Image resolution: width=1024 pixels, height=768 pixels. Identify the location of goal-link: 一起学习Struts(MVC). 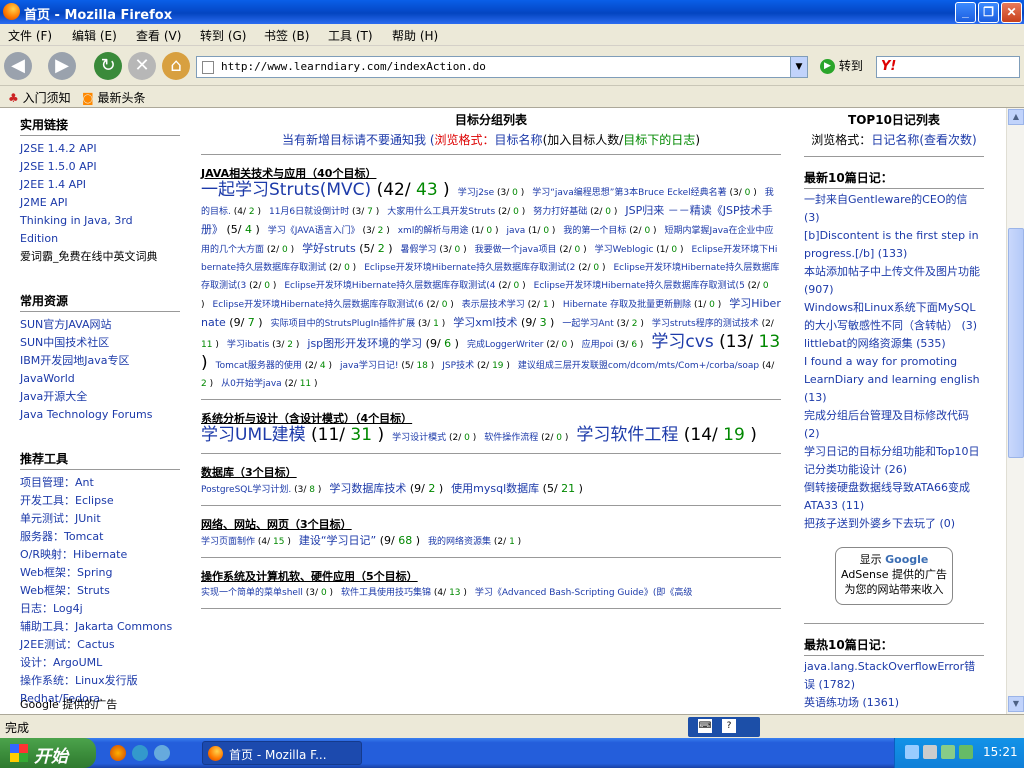
(286, 190).